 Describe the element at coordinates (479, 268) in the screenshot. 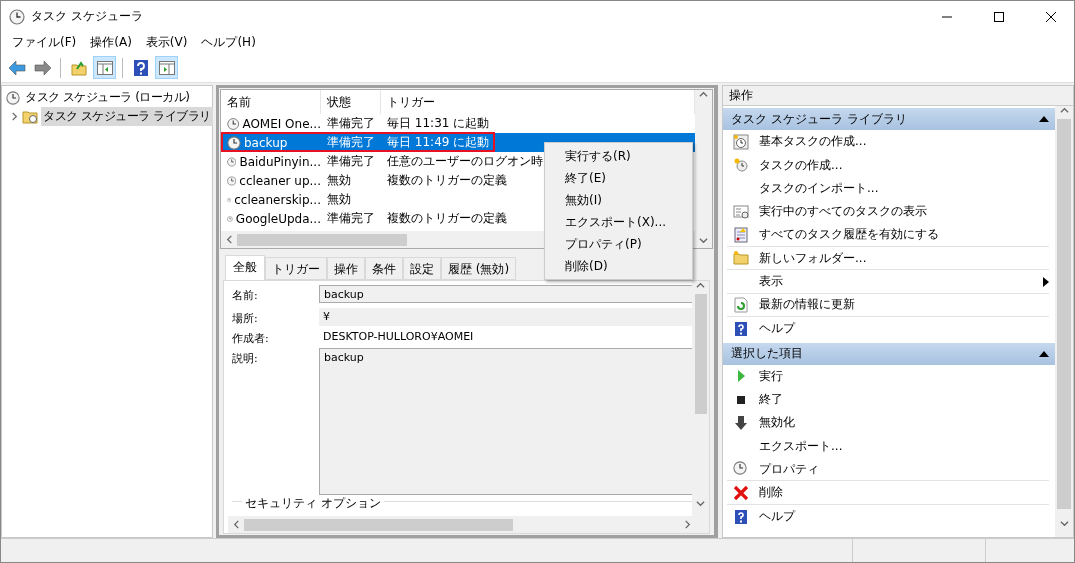

I see `tab: 履歴 (無効)` at that location.